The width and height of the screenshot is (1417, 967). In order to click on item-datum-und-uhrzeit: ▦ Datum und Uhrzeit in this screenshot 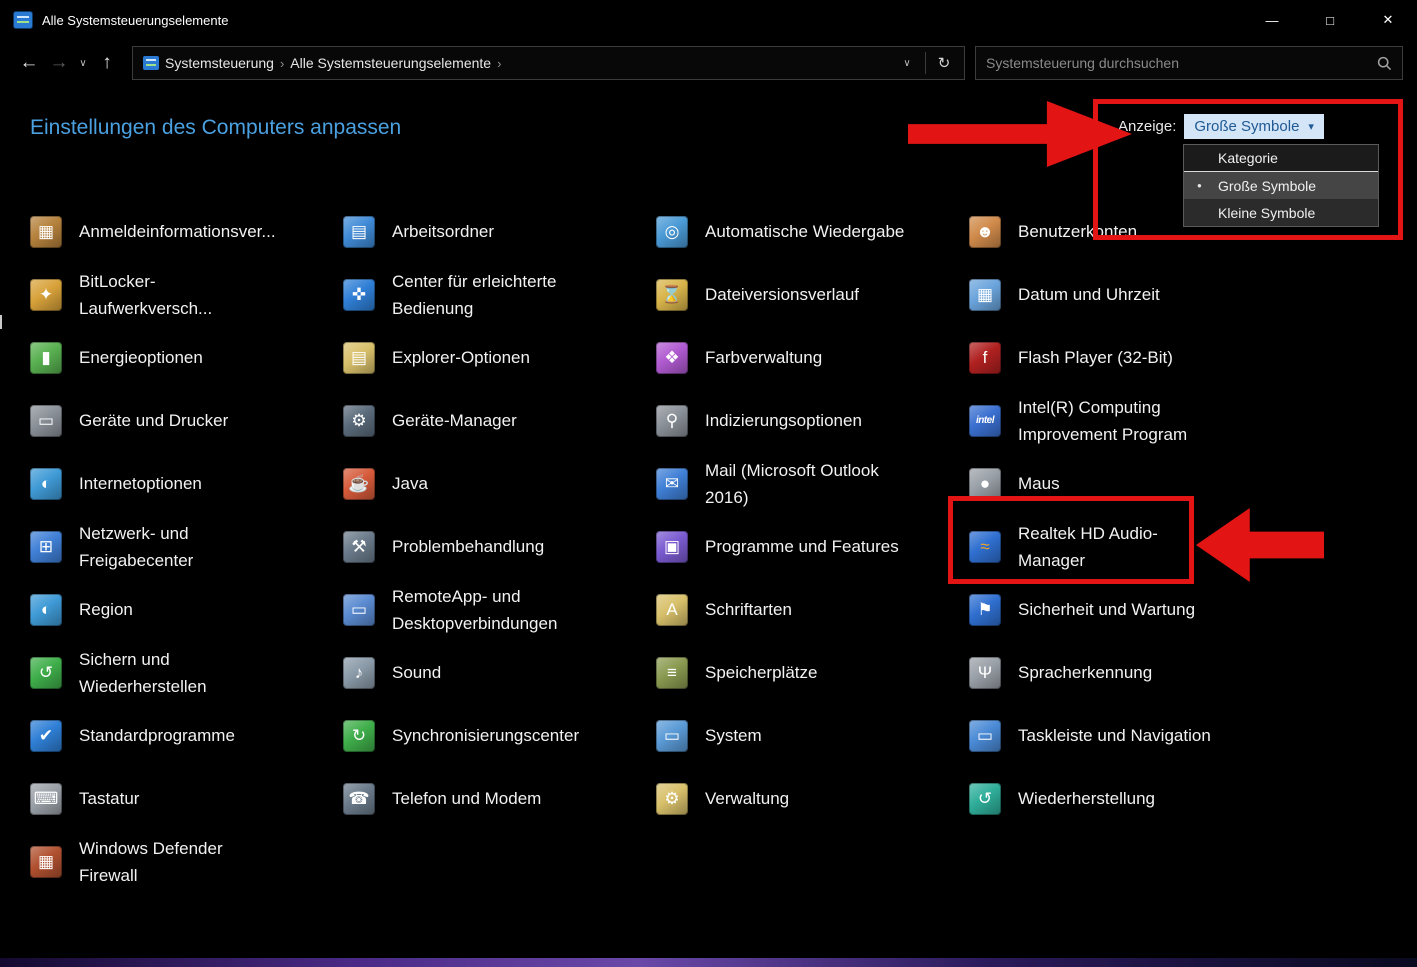, I will do `click(1125, 294)`.